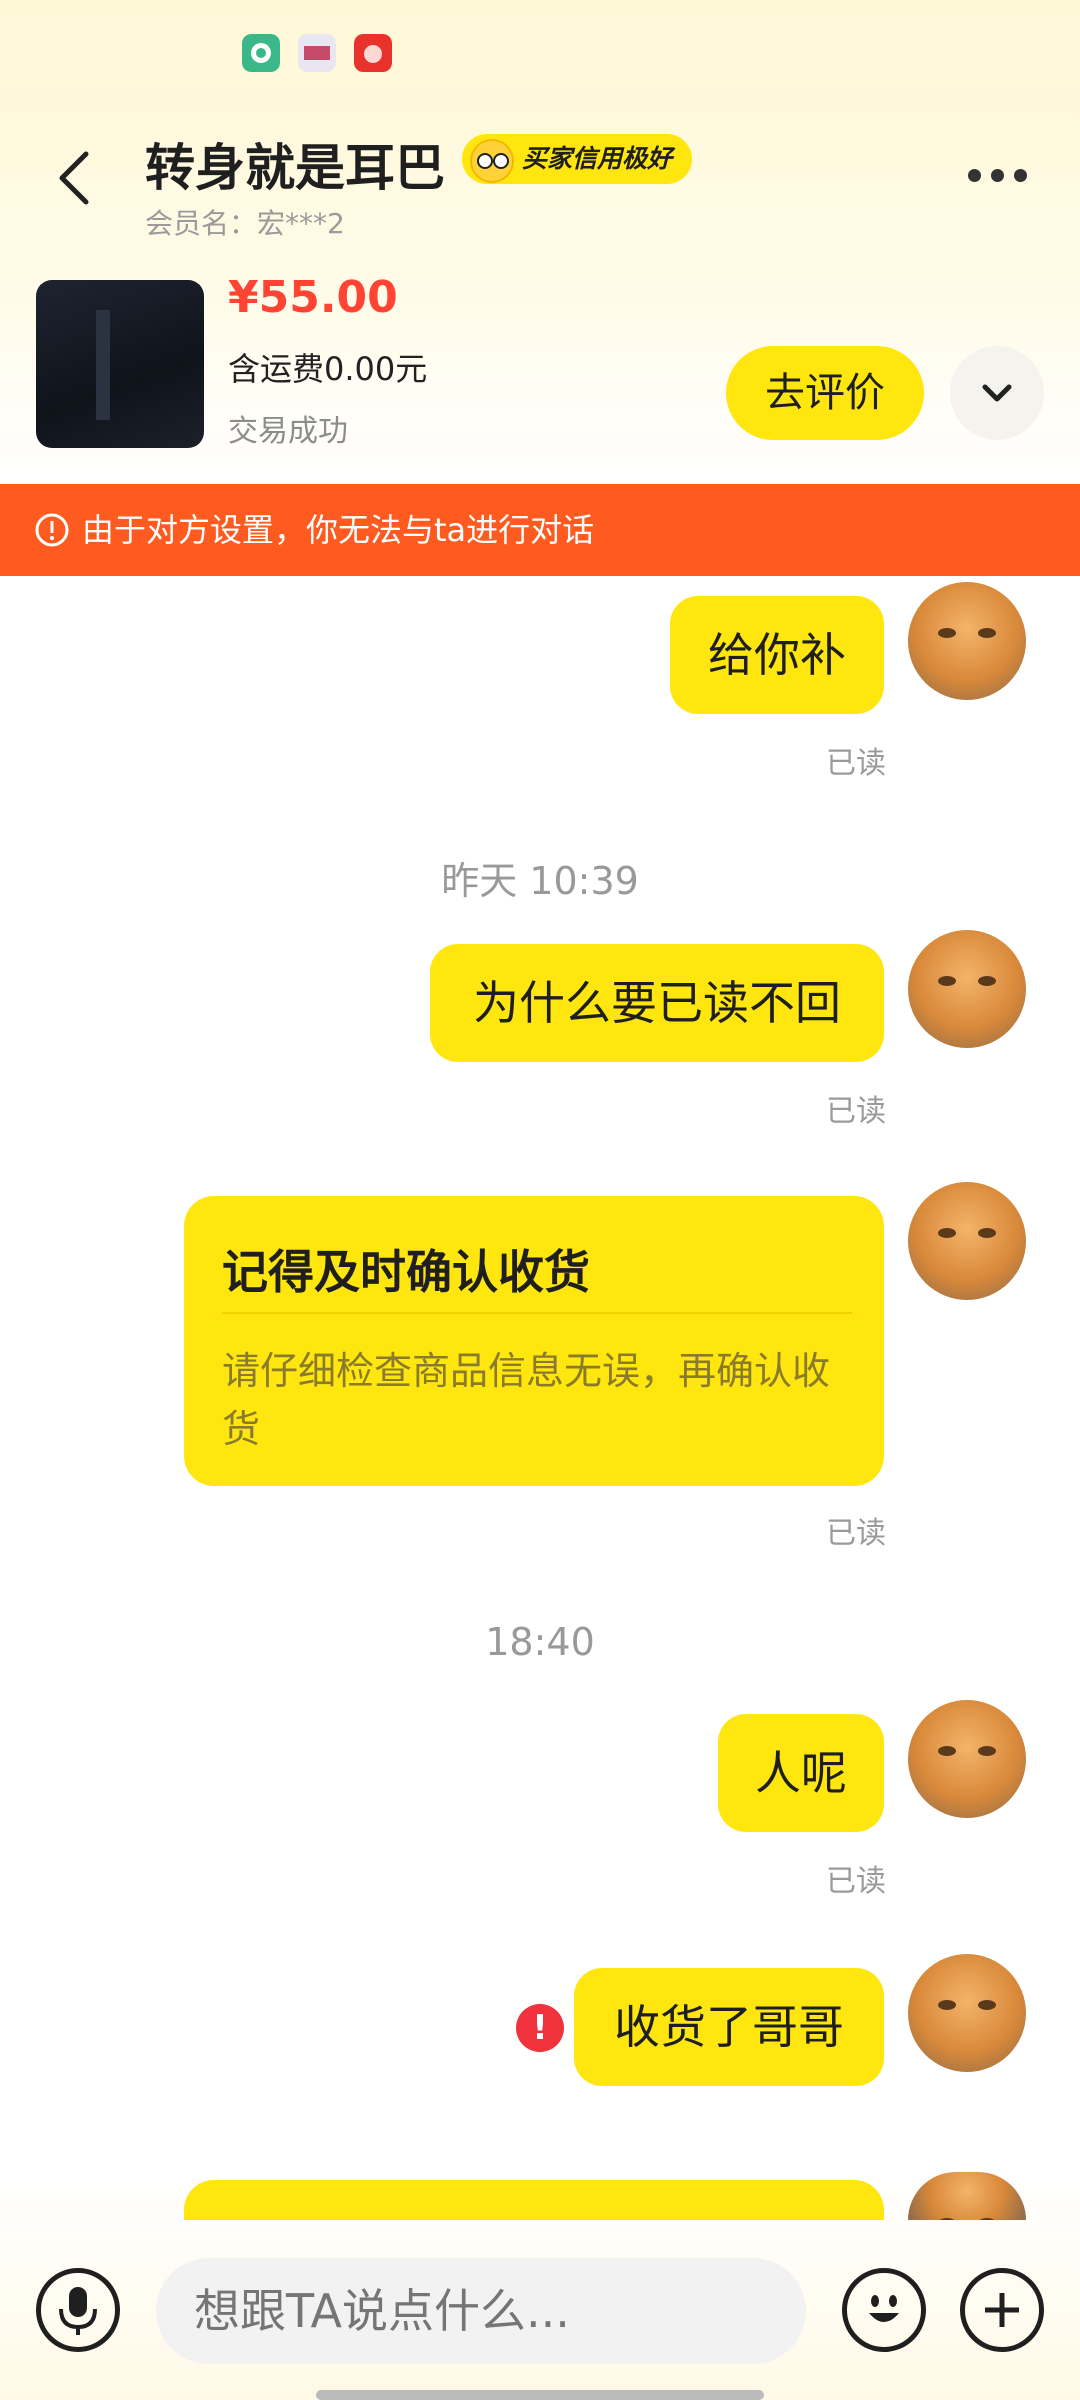  Describe the element at coordinates (534, 1341) in the screenshot. I see `confirm-receipt-card: 记得及时确认收货 请仔细检查商品信息无误，再确认收货` at that location.